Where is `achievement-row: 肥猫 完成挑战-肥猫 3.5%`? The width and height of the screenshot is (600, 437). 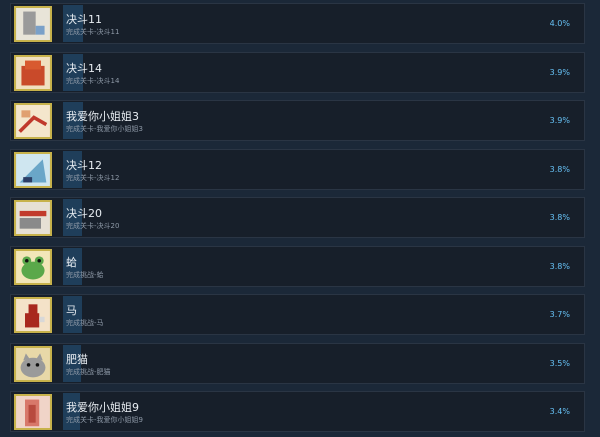
achievement-row: 肥猫 完成挑战-肥猫 3.5% is located at coordinates (297, 363).